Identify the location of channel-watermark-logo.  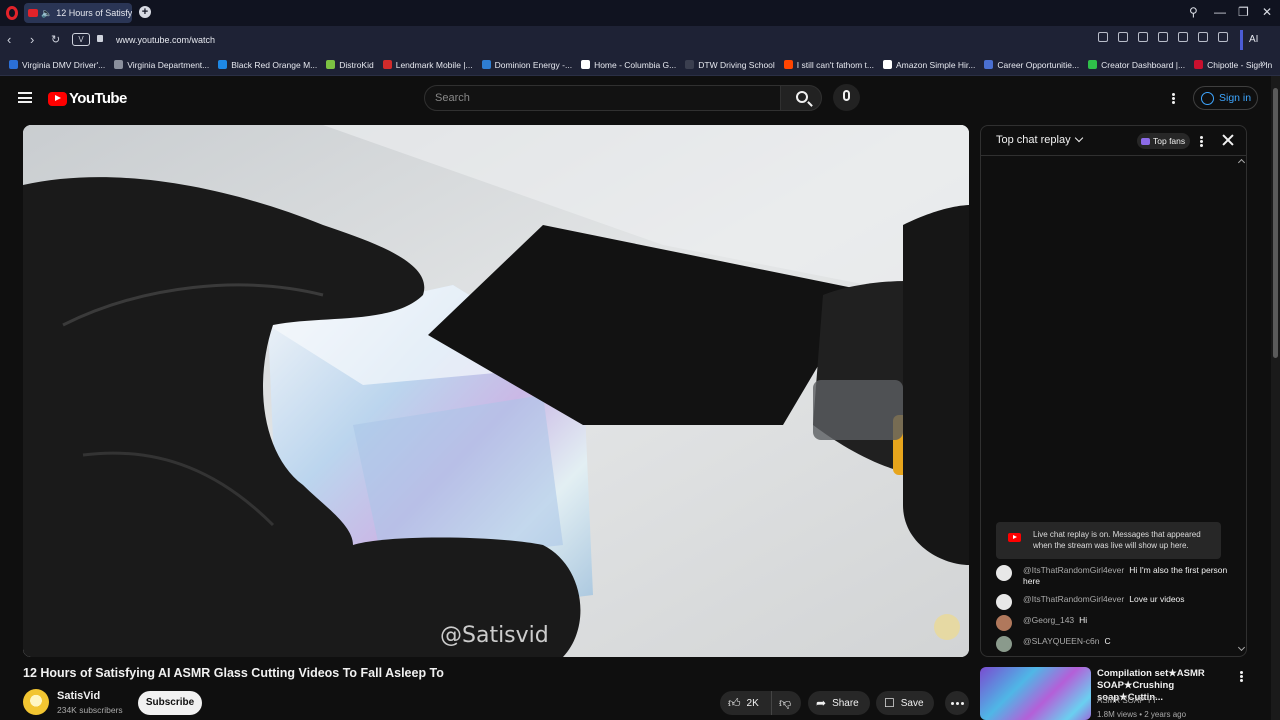
(947, 627).